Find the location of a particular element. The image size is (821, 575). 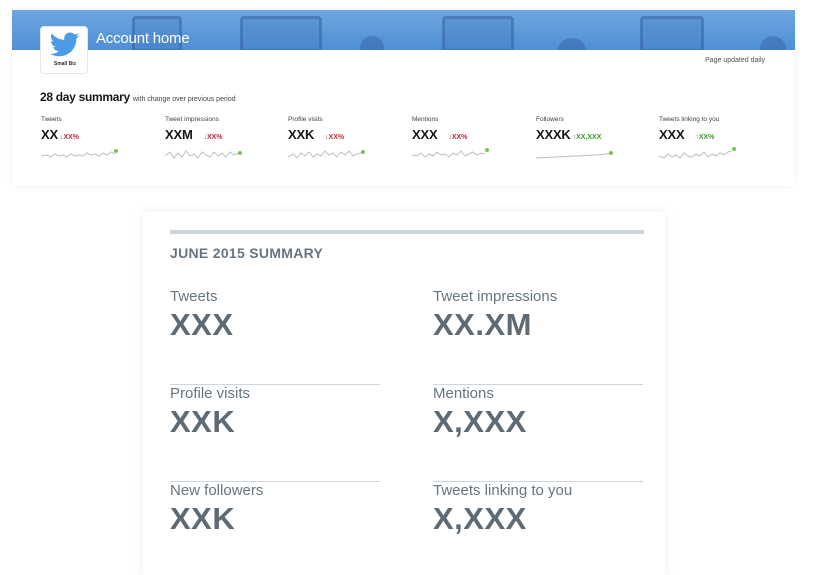

page-title: Account home is located at coordinates (143, 38).